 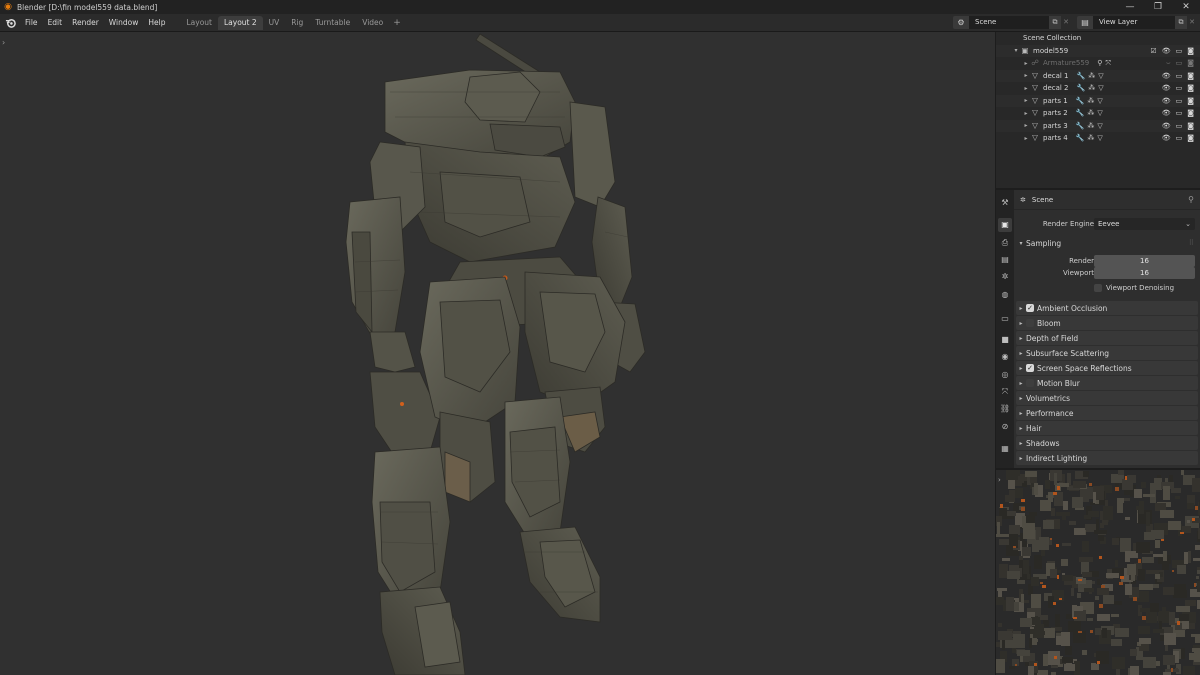 I want to click on render-engine-dropdown: Eevee ⌄, so click(x=1144, y=224).